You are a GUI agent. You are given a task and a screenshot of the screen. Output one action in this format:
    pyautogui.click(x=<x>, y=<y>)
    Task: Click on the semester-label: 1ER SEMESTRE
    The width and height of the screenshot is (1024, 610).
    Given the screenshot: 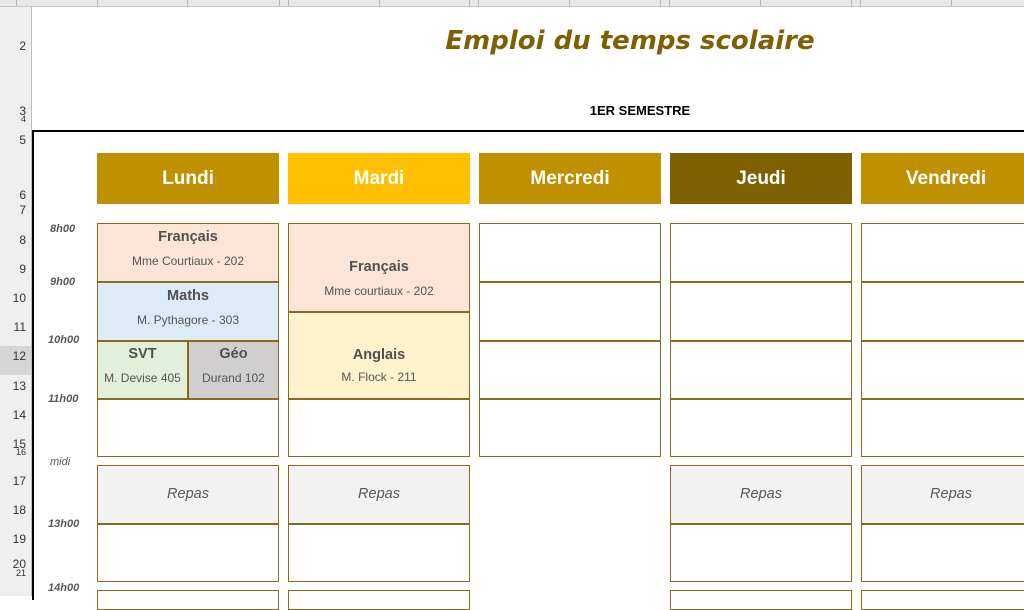 What is the action you would take?
    pyautogui.click(x=640, y=110)
    